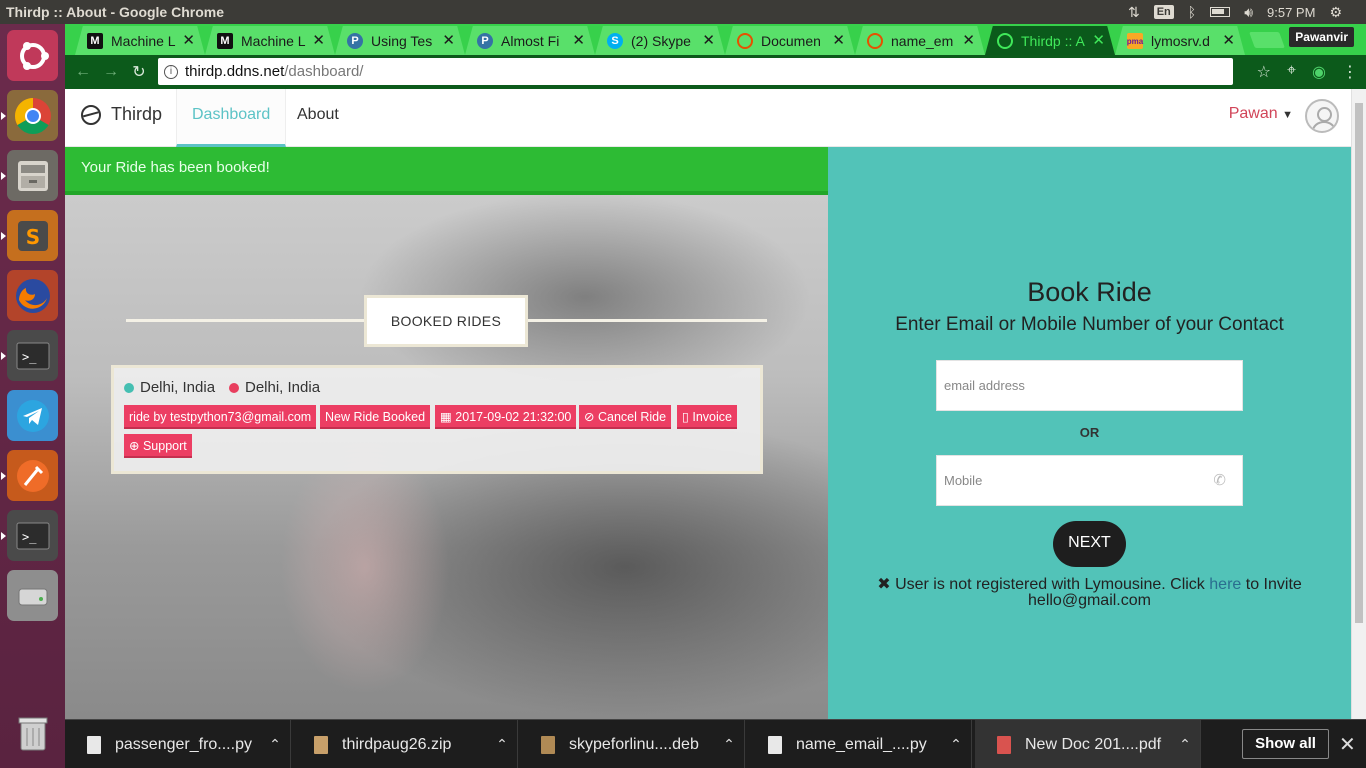  I want to click on chrome-menu-icon: ⋮, so click(1350, 72).